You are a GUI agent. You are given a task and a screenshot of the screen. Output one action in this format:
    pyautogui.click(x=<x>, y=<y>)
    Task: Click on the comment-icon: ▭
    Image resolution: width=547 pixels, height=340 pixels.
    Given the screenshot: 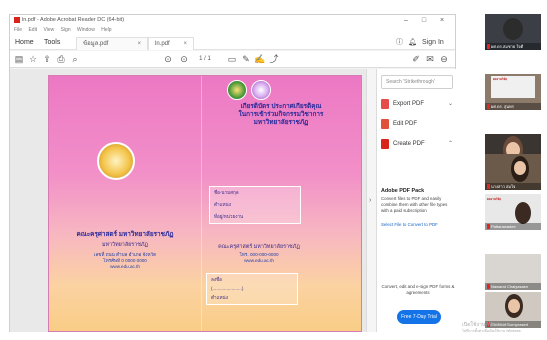 What is the action you would take?
    pyautogui.click(x=232, y=59)
    